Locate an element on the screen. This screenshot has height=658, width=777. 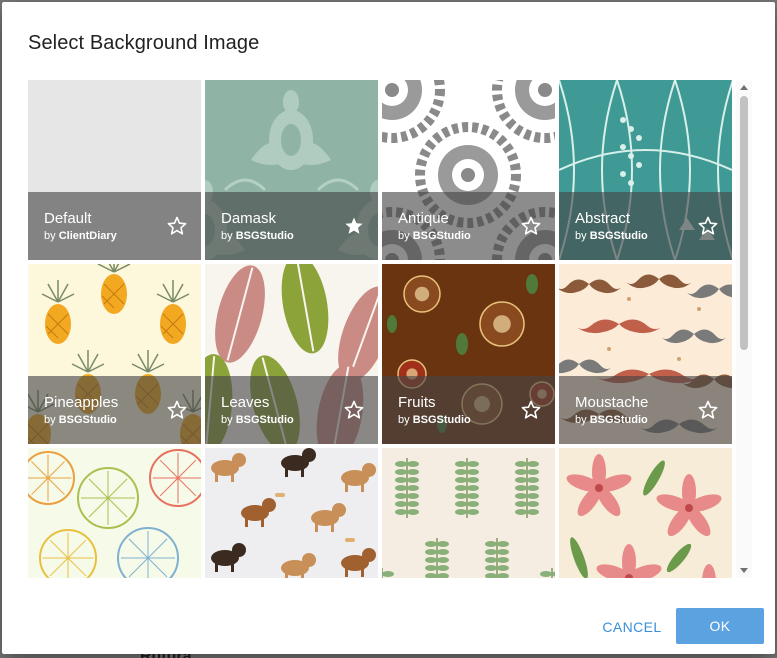
background-tile-dogs is located at coordinates (291, 513).